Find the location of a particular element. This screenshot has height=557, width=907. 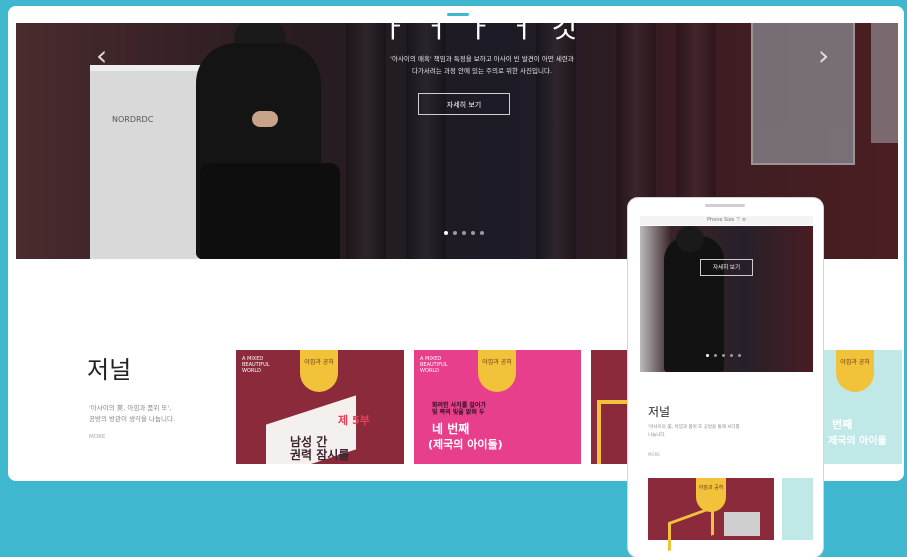

phone-speaker-figure is located at coordinates (694, 304).